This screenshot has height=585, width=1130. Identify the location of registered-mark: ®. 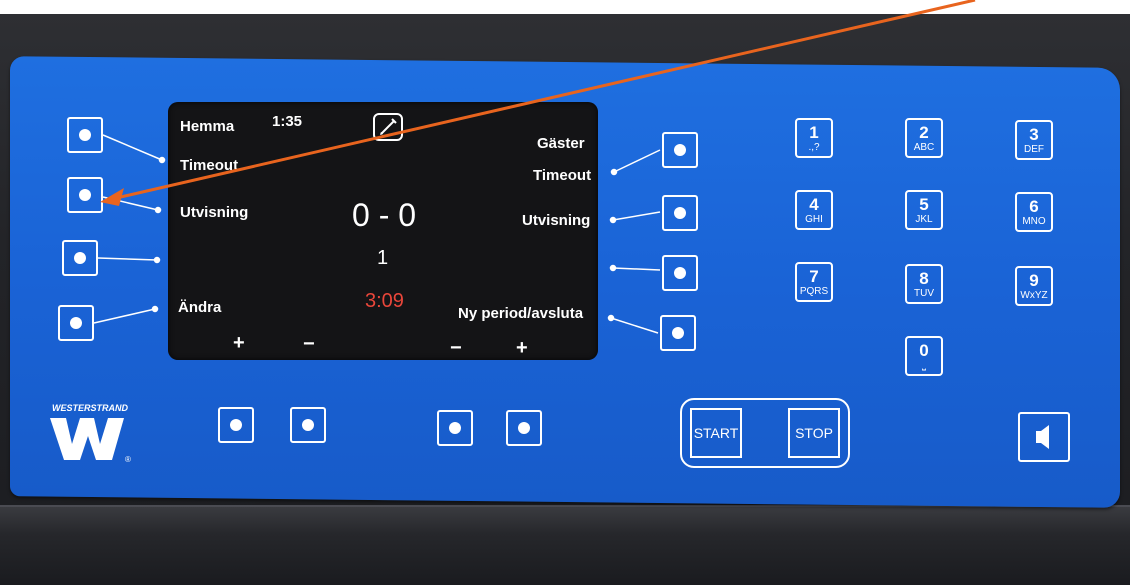
(128, 459).